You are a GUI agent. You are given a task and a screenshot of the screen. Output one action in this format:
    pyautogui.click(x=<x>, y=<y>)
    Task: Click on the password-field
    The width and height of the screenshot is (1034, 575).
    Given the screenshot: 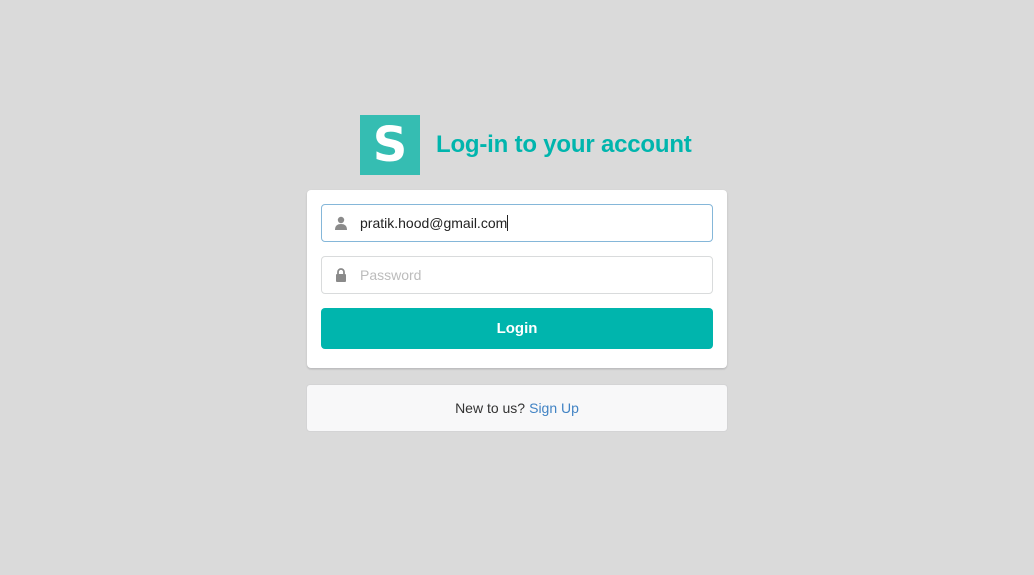 What is the action you would take?
    pyautogui.click(x=517, y=275)
    